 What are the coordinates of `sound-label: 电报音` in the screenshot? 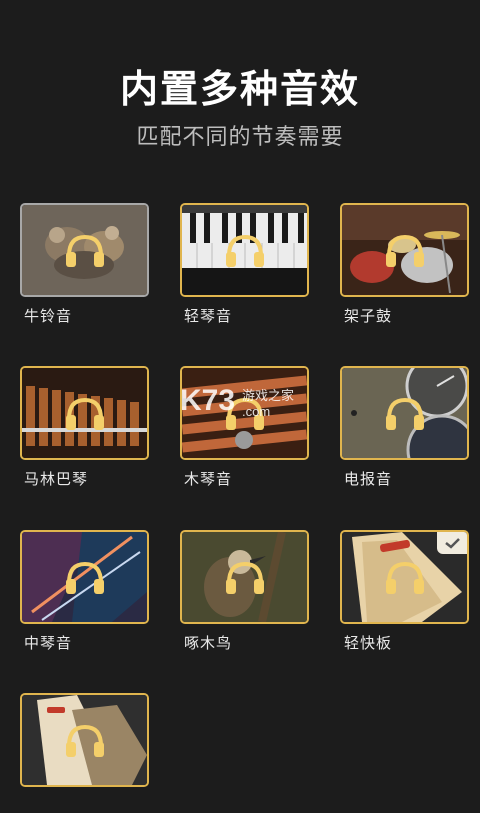 It's located at (368, 479).